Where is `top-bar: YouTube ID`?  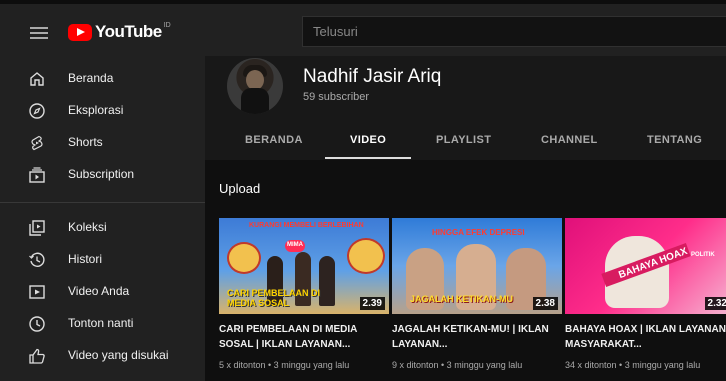 top-bar: YouTube ID is located at coordinates (363, 28).